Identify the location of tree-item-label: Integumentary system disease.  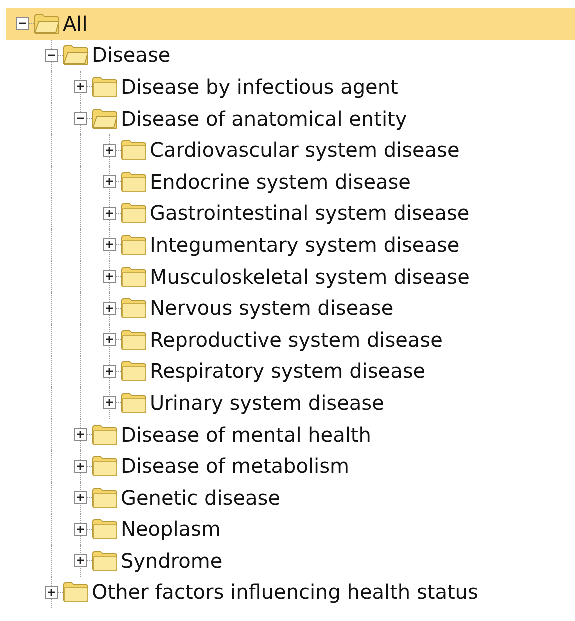
(305, 244).